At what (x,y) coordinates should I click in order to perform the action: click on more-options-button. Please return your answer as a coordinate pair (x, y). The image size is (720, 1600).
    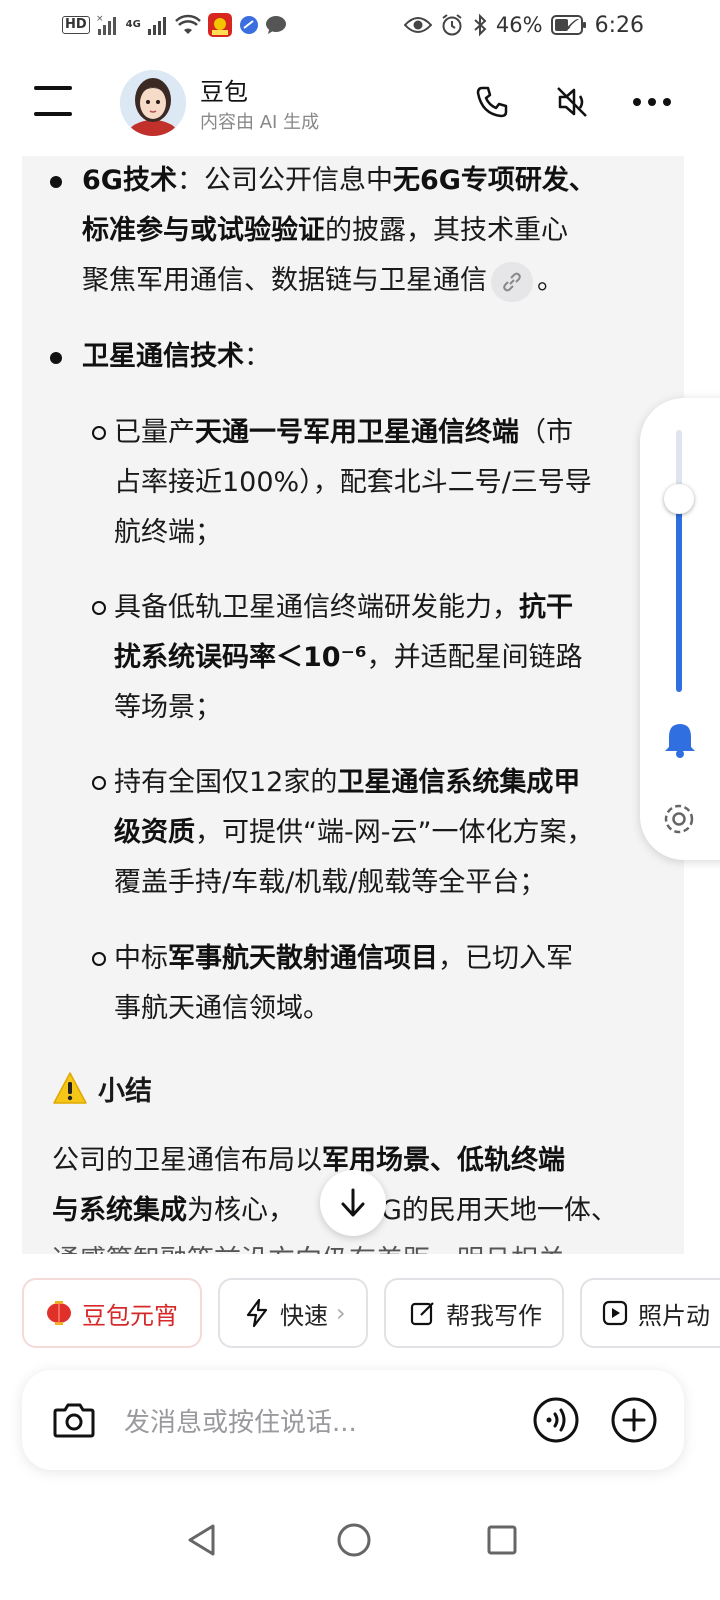
    Looking at the image, I should click on (652, 102).